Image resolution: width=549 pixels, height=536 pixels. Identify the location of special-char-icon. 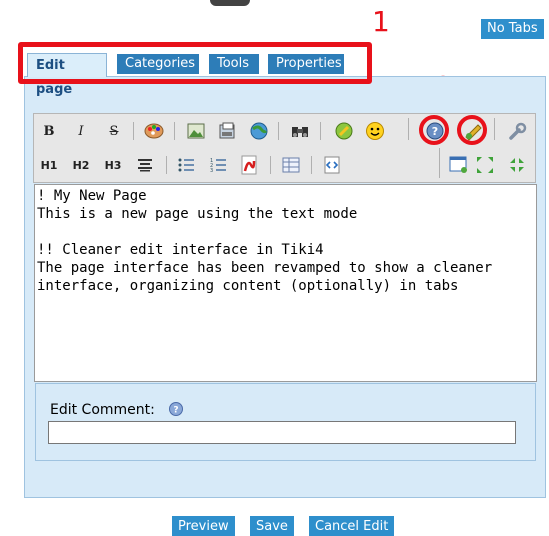
(344, 131).